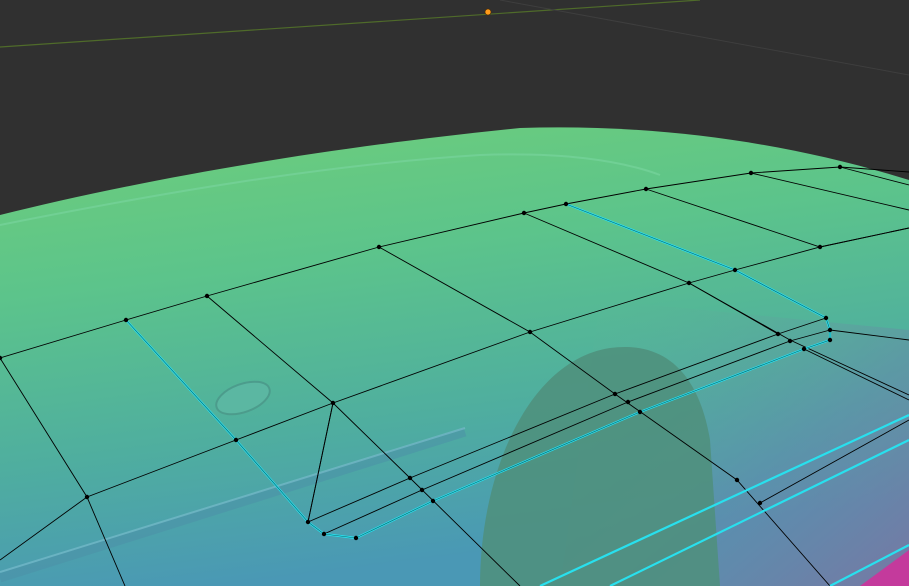 The width and height of the screenshot is (909, 586). What do you see at coordinates (350, 24) in the screenshot?
I see `floor-axis-line` at bounding box center [350, 24].